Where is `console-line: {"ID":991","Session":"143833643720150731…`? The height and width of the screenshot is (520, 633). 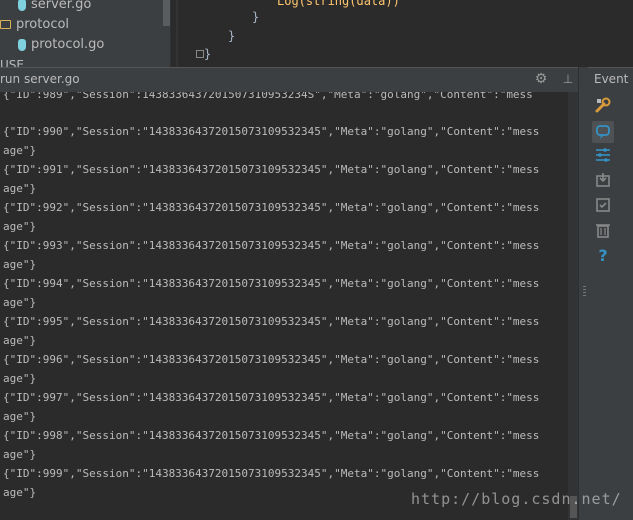
console-line: {"ID":991","Session":"143833643720150731… is located at coordinates (271, 169).